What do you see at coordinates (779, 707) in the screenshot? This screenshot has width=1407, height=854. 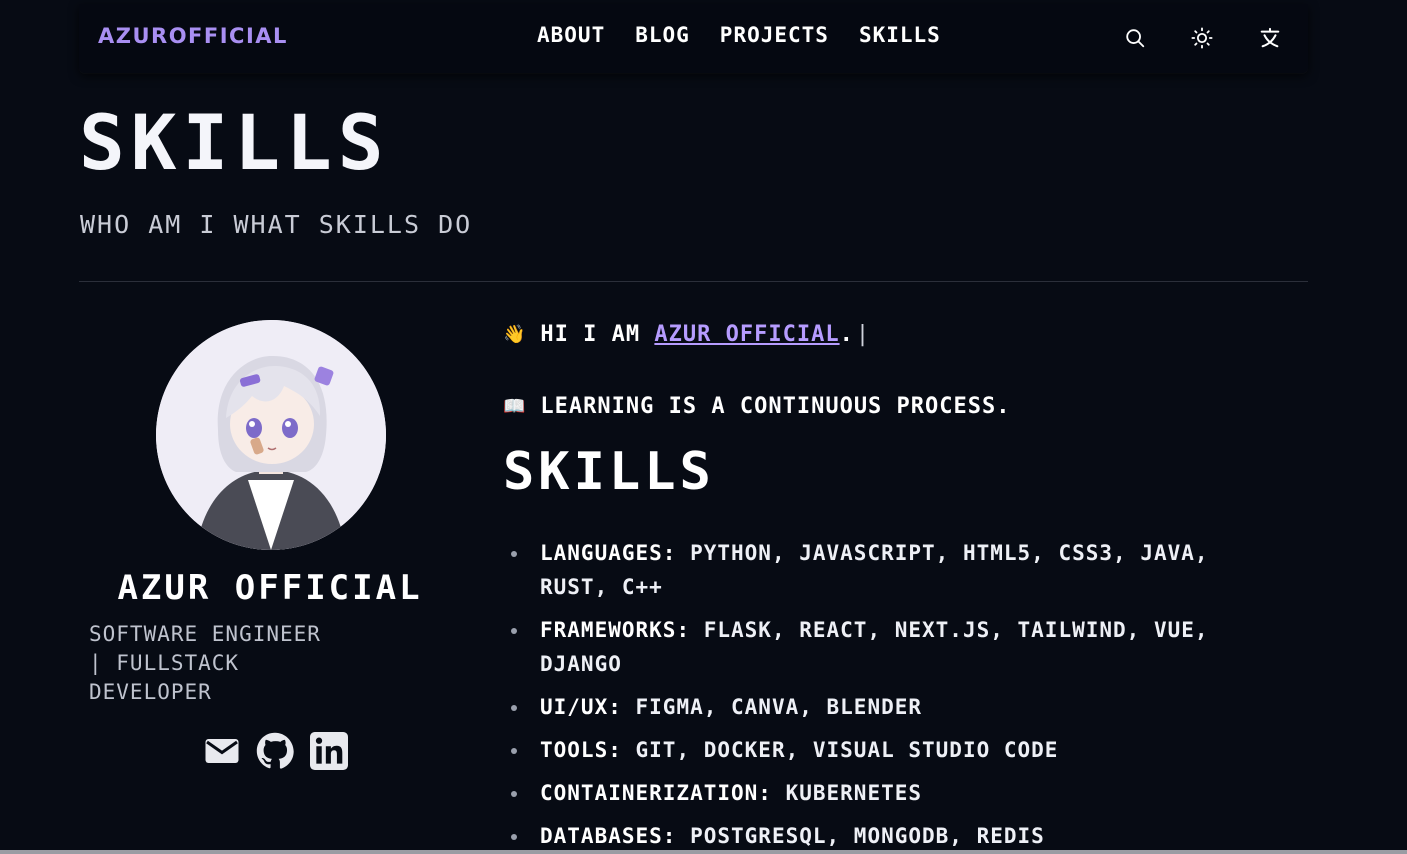 I see `skill-value: FIGMA, CANVA, BLENDER` at bounding box center [779, 707].